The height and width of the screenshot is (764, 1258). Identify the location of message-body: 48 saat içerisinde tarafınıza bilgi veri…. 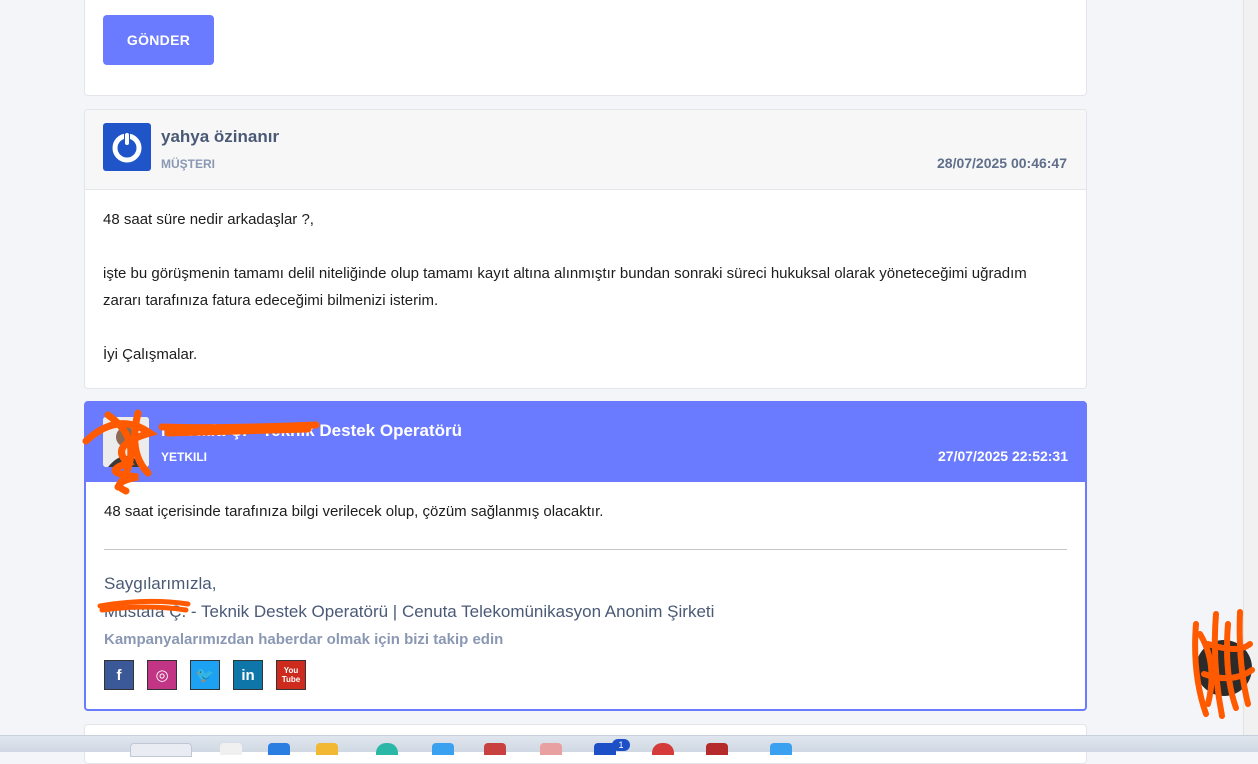
(354, 511).